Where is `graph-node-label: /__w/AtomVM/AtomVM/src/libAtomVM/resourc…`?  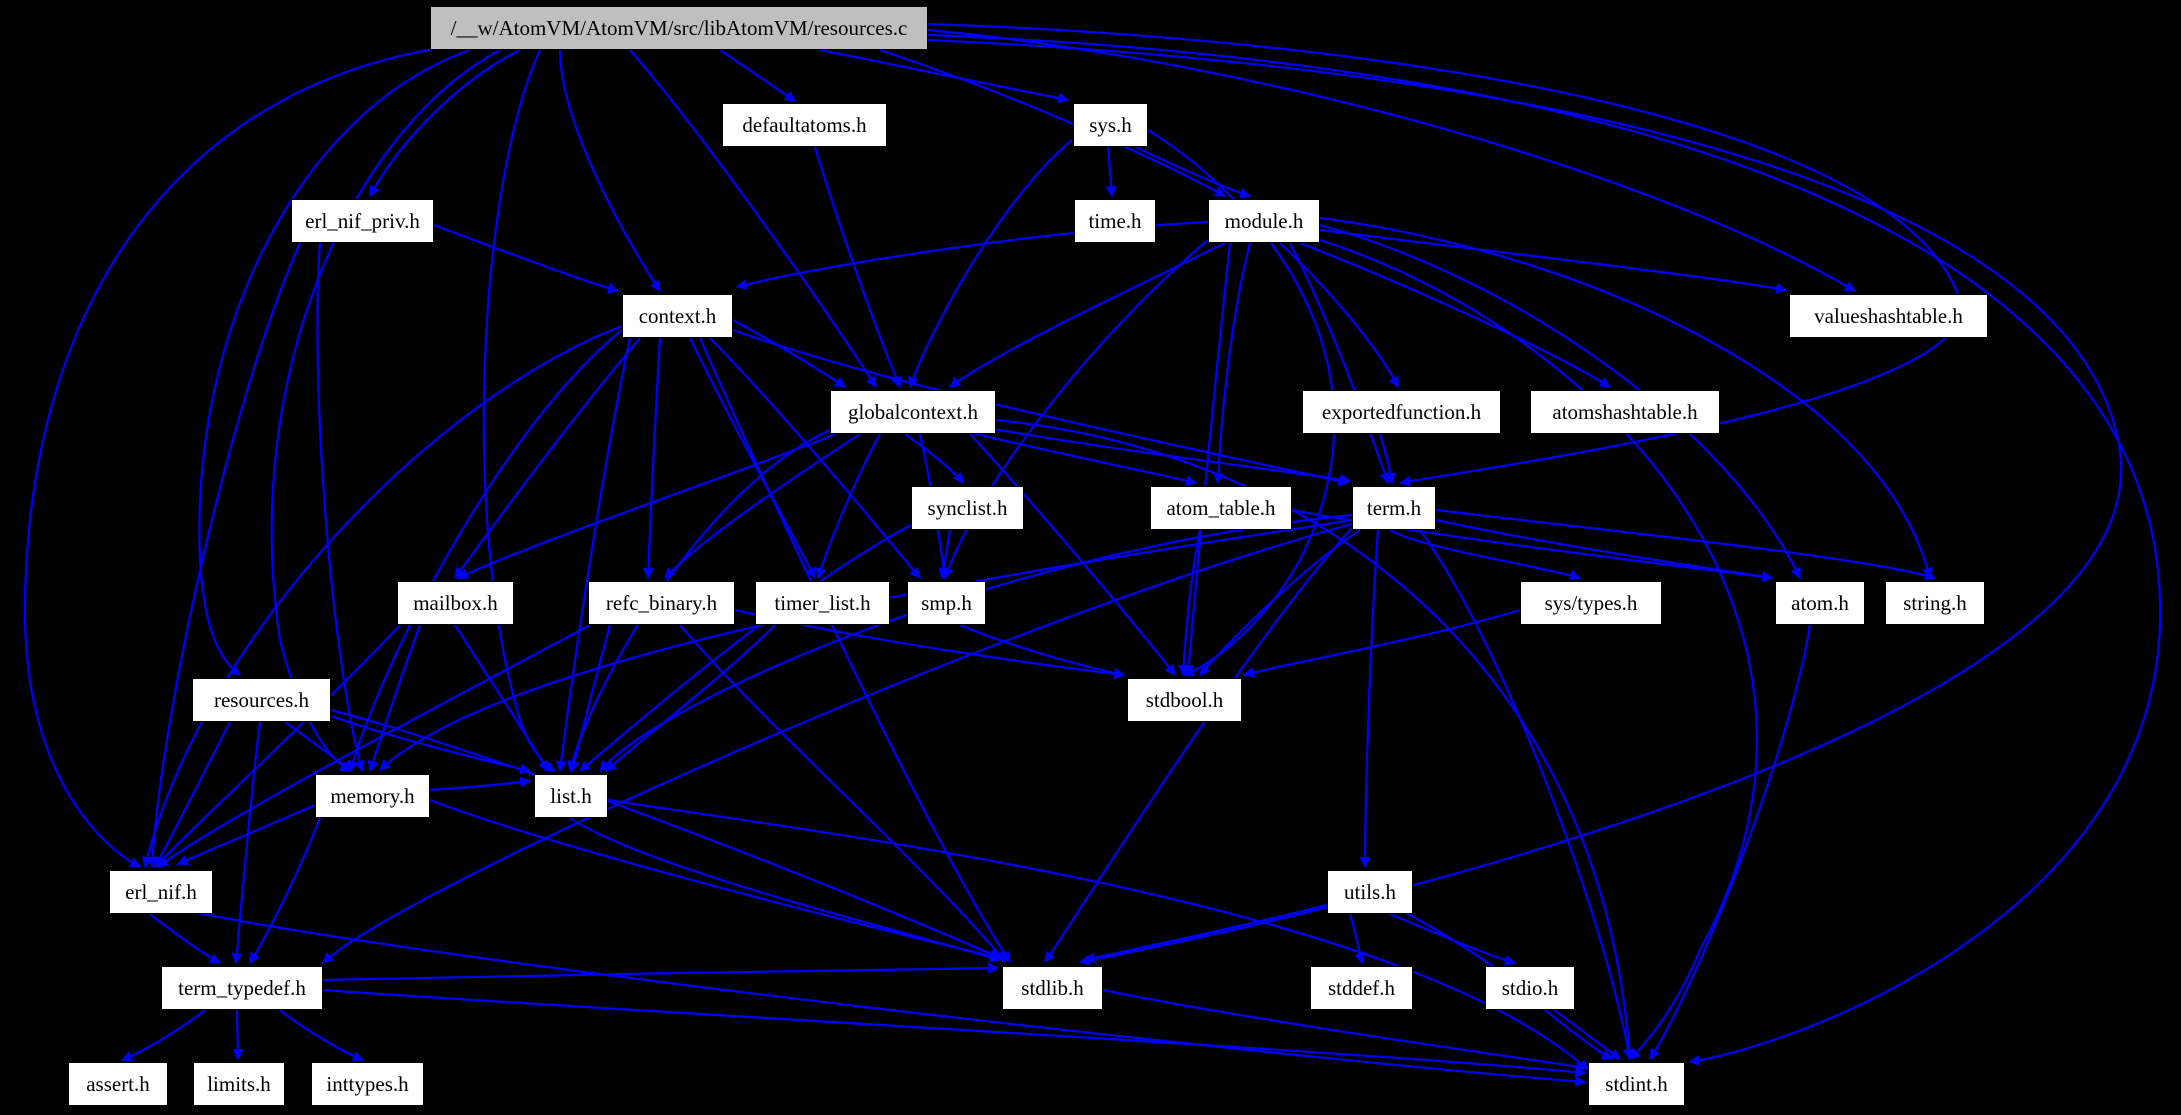
graph-node-label: /__w/AtomVM/AtomVM/src/libAtomVM/resourc… is located at coordinates (679, 27).